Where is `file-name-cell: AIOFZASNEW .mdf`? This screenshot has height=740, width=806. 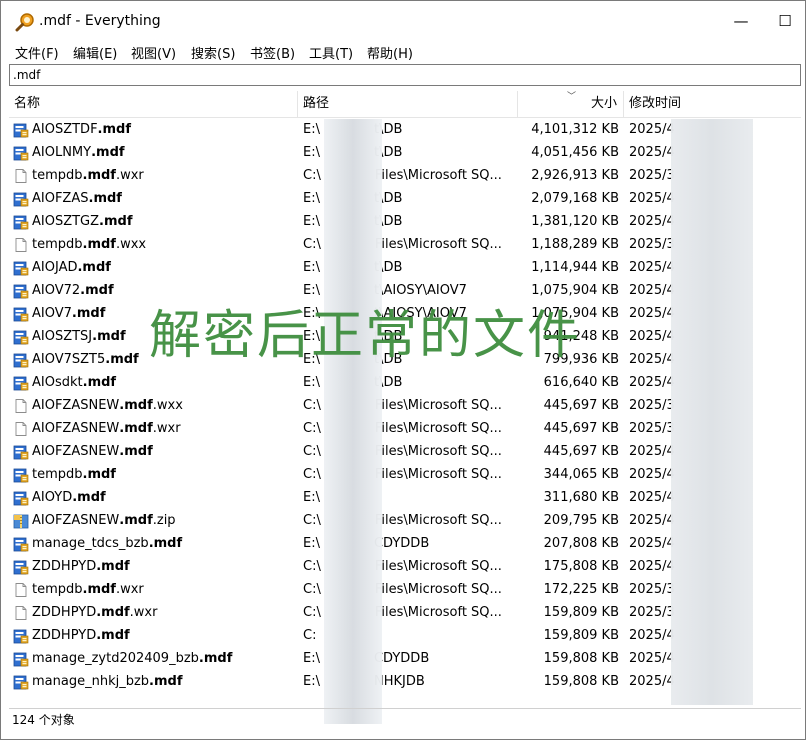 file-name-cell: AIOFZASNEW .mdf is located at coordinates (154, 451).